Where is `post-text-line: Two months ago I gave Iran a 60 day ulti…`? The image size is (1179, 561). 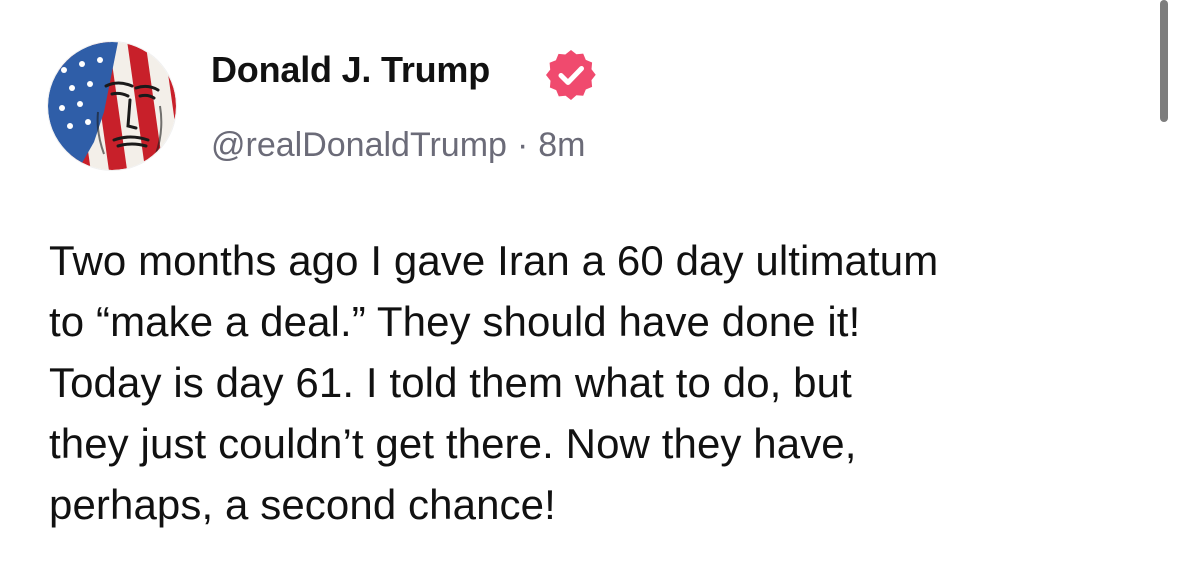
post-text-line: Two months ago I gave Iran a 60 day ulti… is located at coordinates (494, 260).